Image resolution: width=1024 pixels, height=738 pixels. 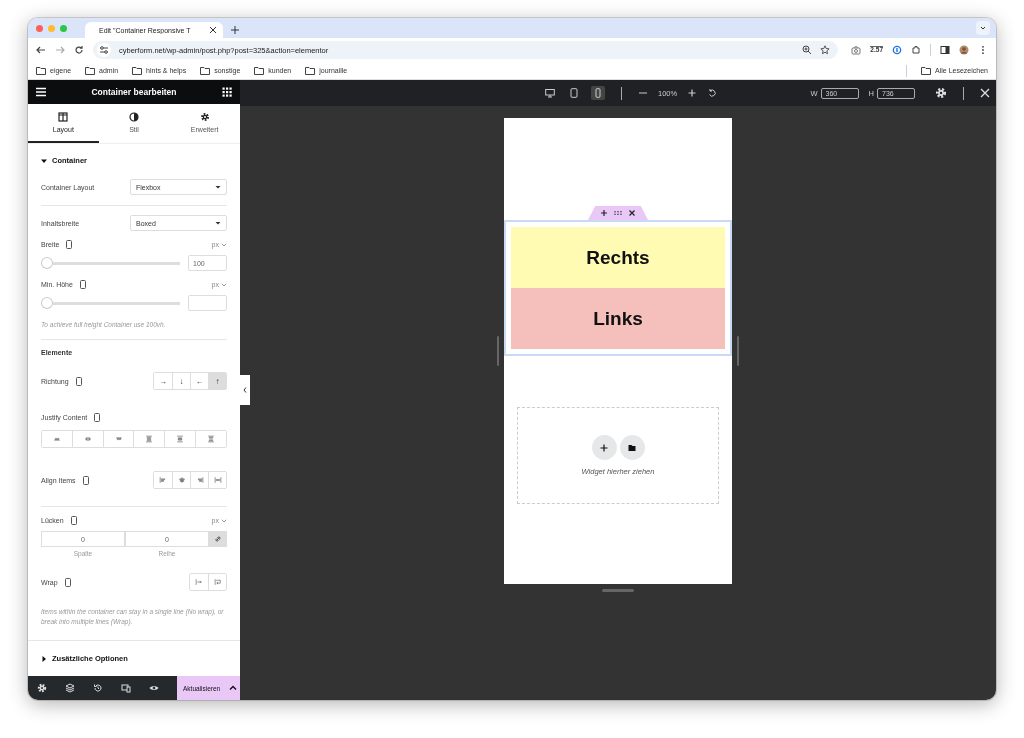 What do you see at coordinates (207, 303) in the screenshot?
I see `number-input` at bounding box center [207, 303].